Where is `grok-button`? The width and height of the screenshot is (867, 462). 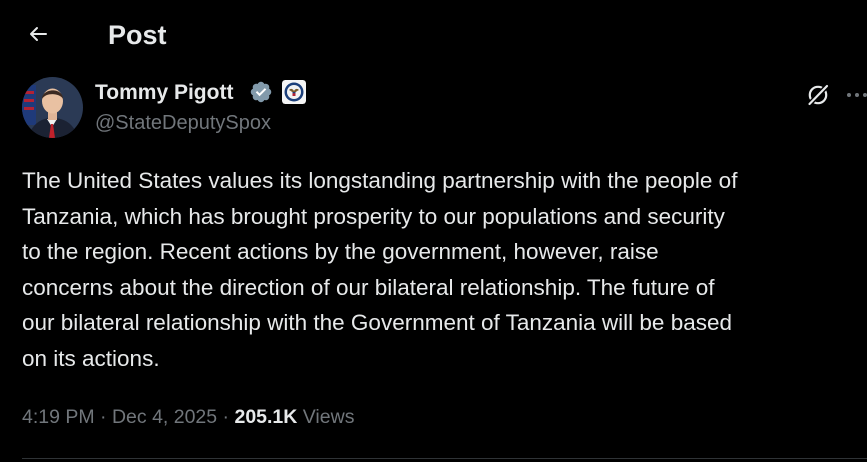
grok-button is located at coordinates (818, 95).